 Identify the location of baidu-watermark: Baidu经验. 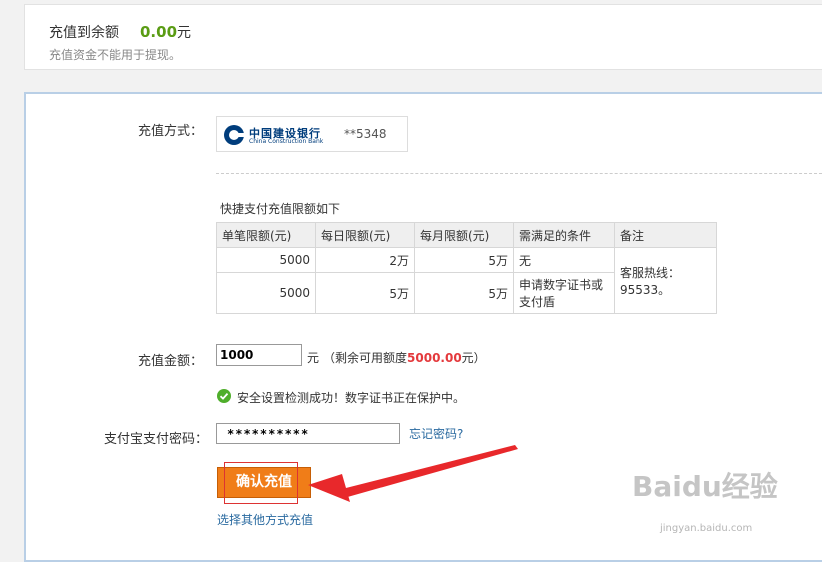
(705, 486).